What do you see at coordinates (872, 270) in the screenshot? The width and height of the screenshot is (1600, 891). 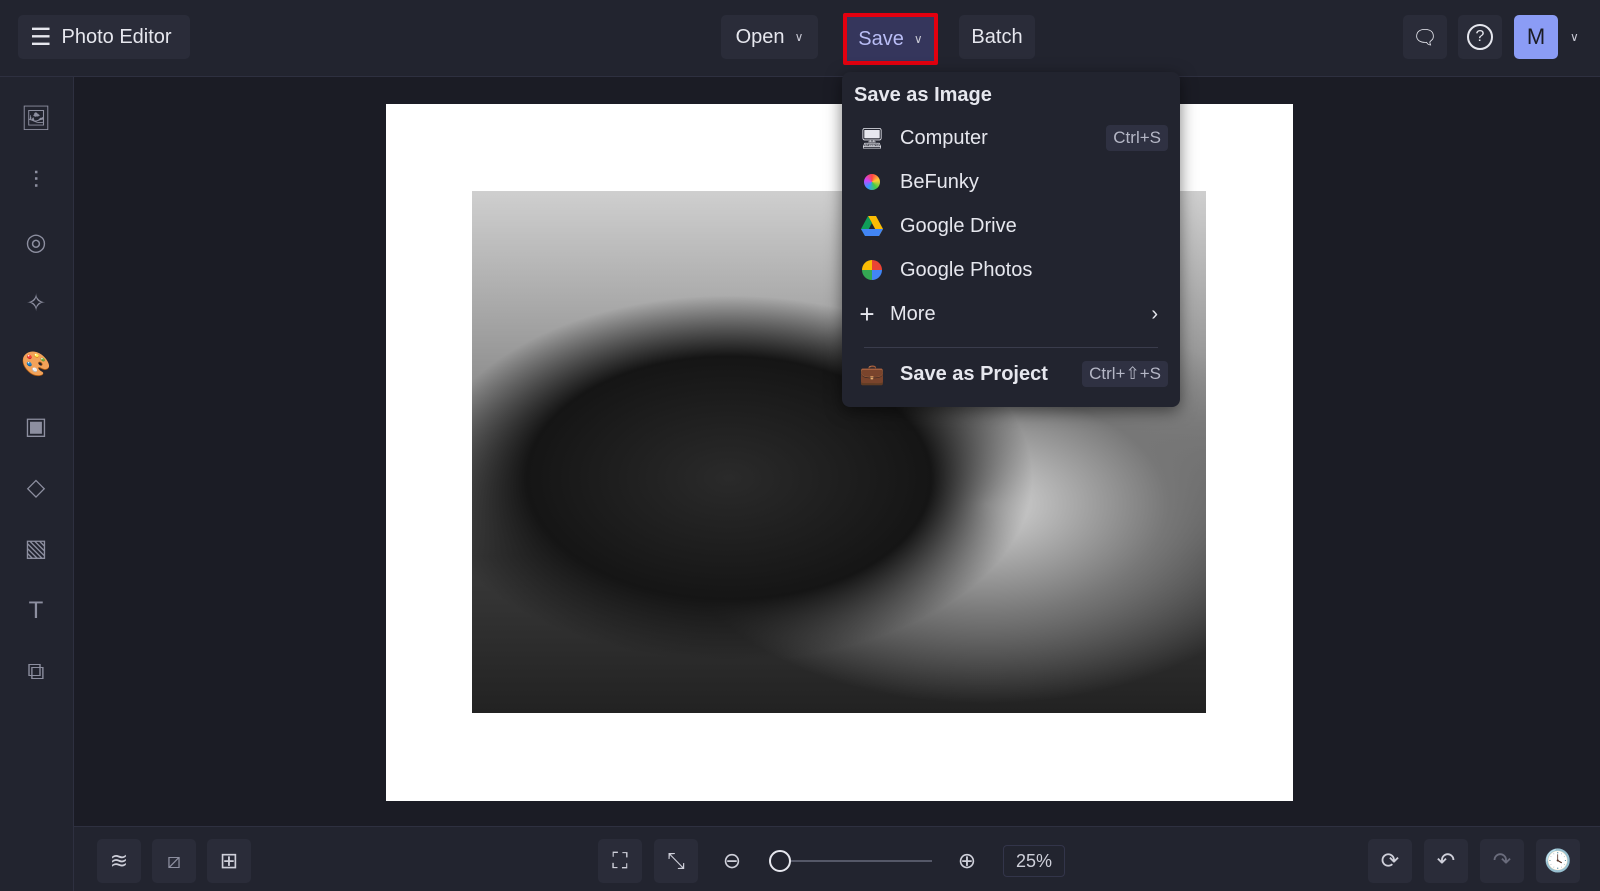 I see `google-photos-icon` at bounding box center [872, 270].